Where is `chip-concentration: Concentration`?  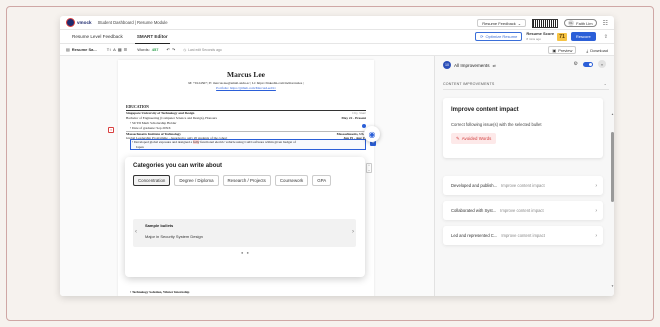
chip-concentration: Concentration is located at coordinates (152, 180).